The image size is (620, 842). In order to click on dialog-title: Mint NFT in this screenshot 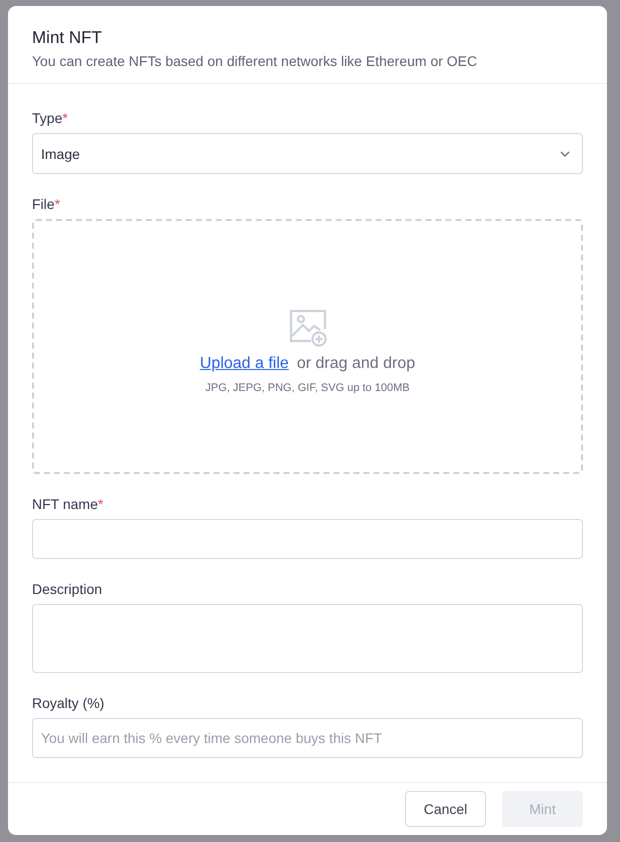, I will do `click(67, 38)`.